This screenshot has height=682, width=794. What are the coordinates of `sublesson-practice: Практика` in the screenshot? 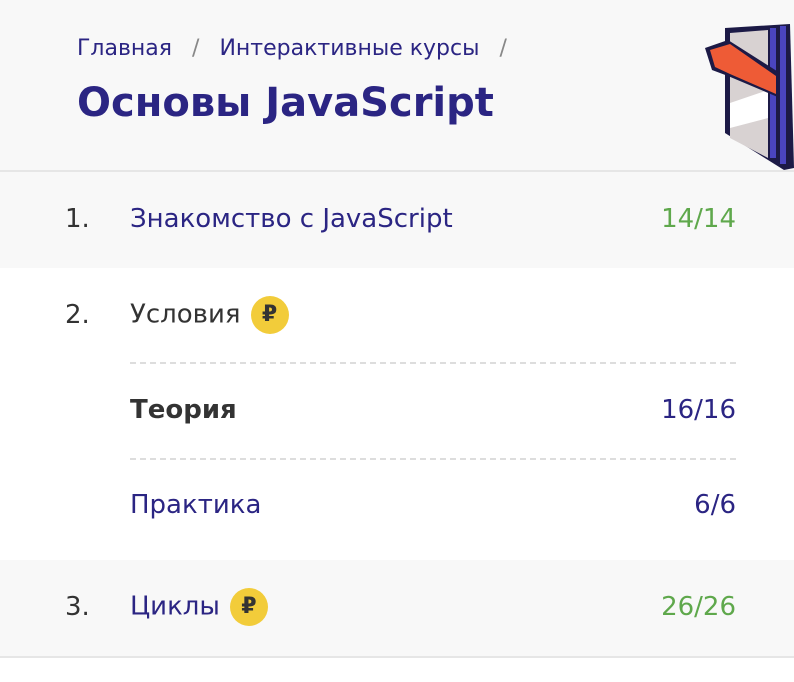 It's located at (195, 505).